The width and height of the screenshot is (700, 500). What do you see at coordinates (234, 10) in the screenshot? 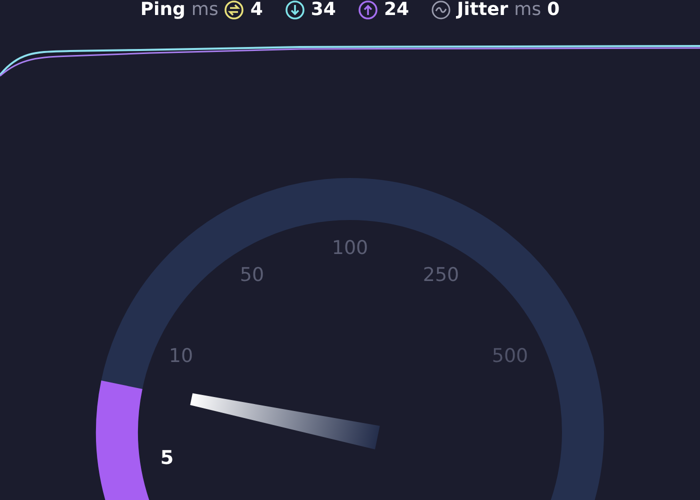
I see `ping-icon` at bounding box center [234, 10].